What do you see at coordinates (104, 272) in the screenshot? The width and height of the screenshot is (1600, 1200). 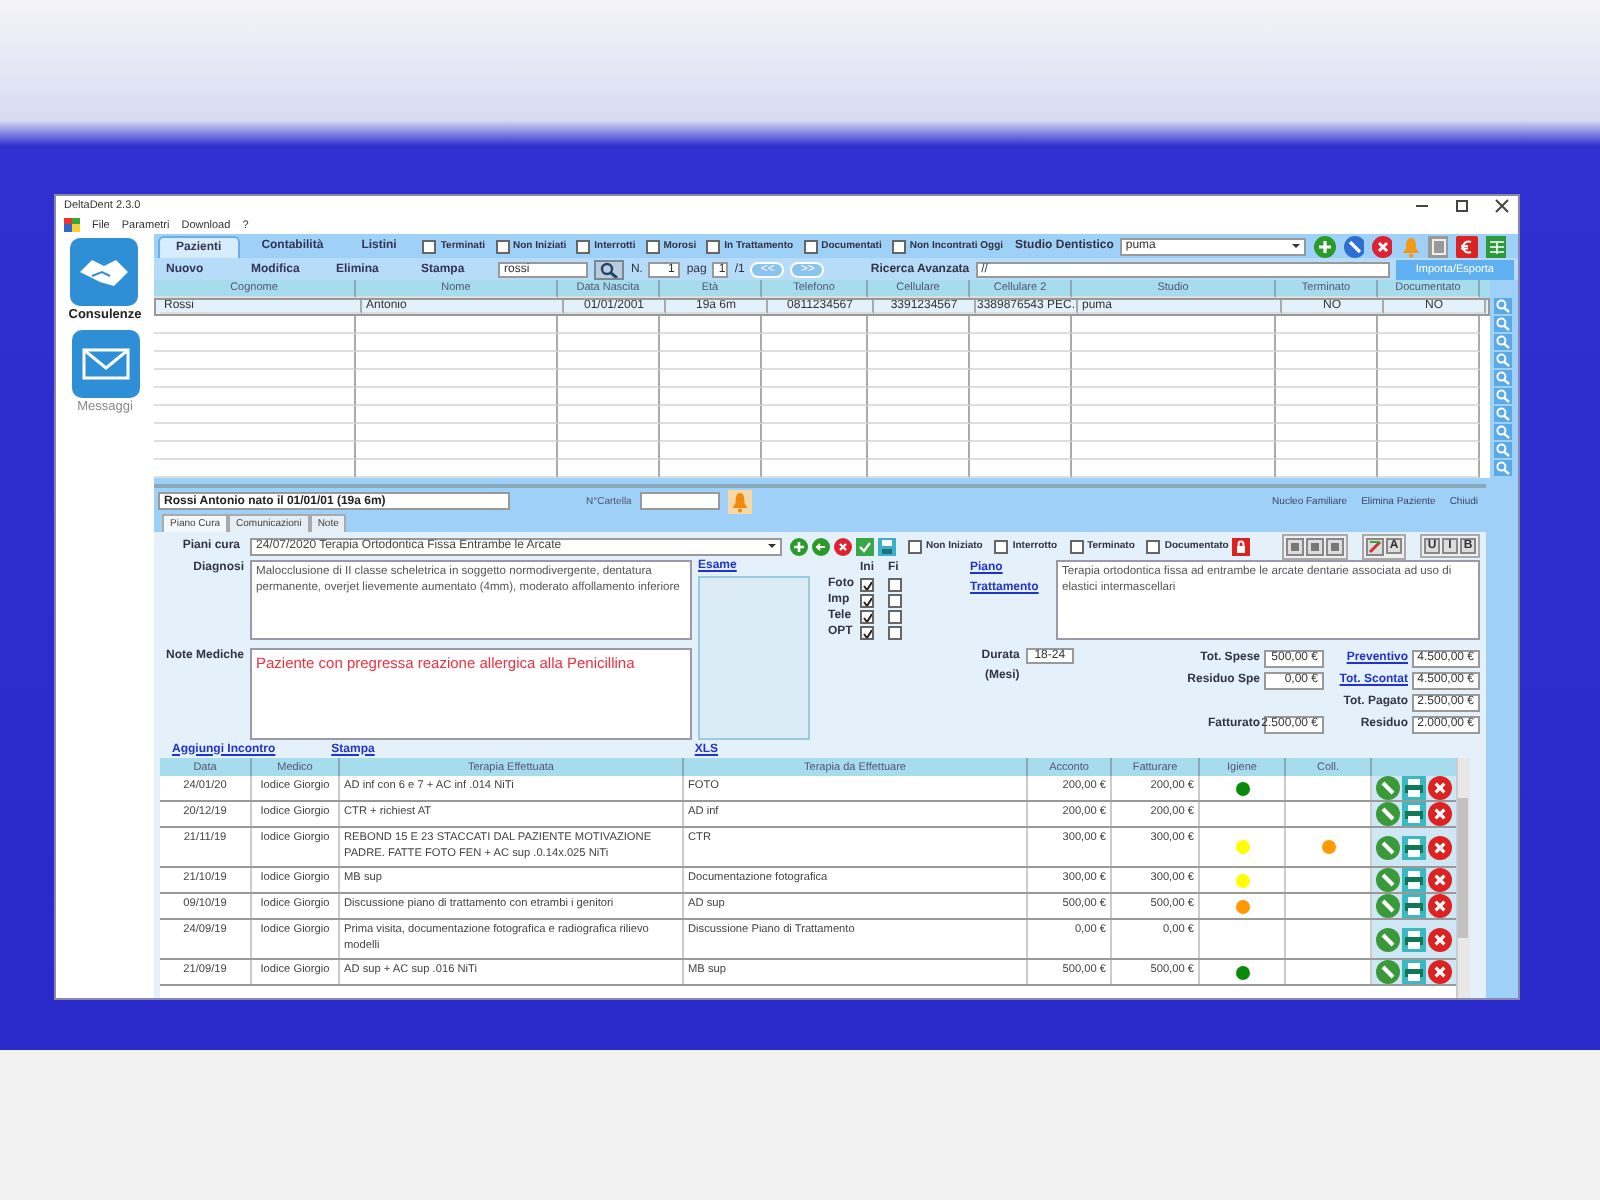 I see `handshake-icon` at bounding box center [104, 272].